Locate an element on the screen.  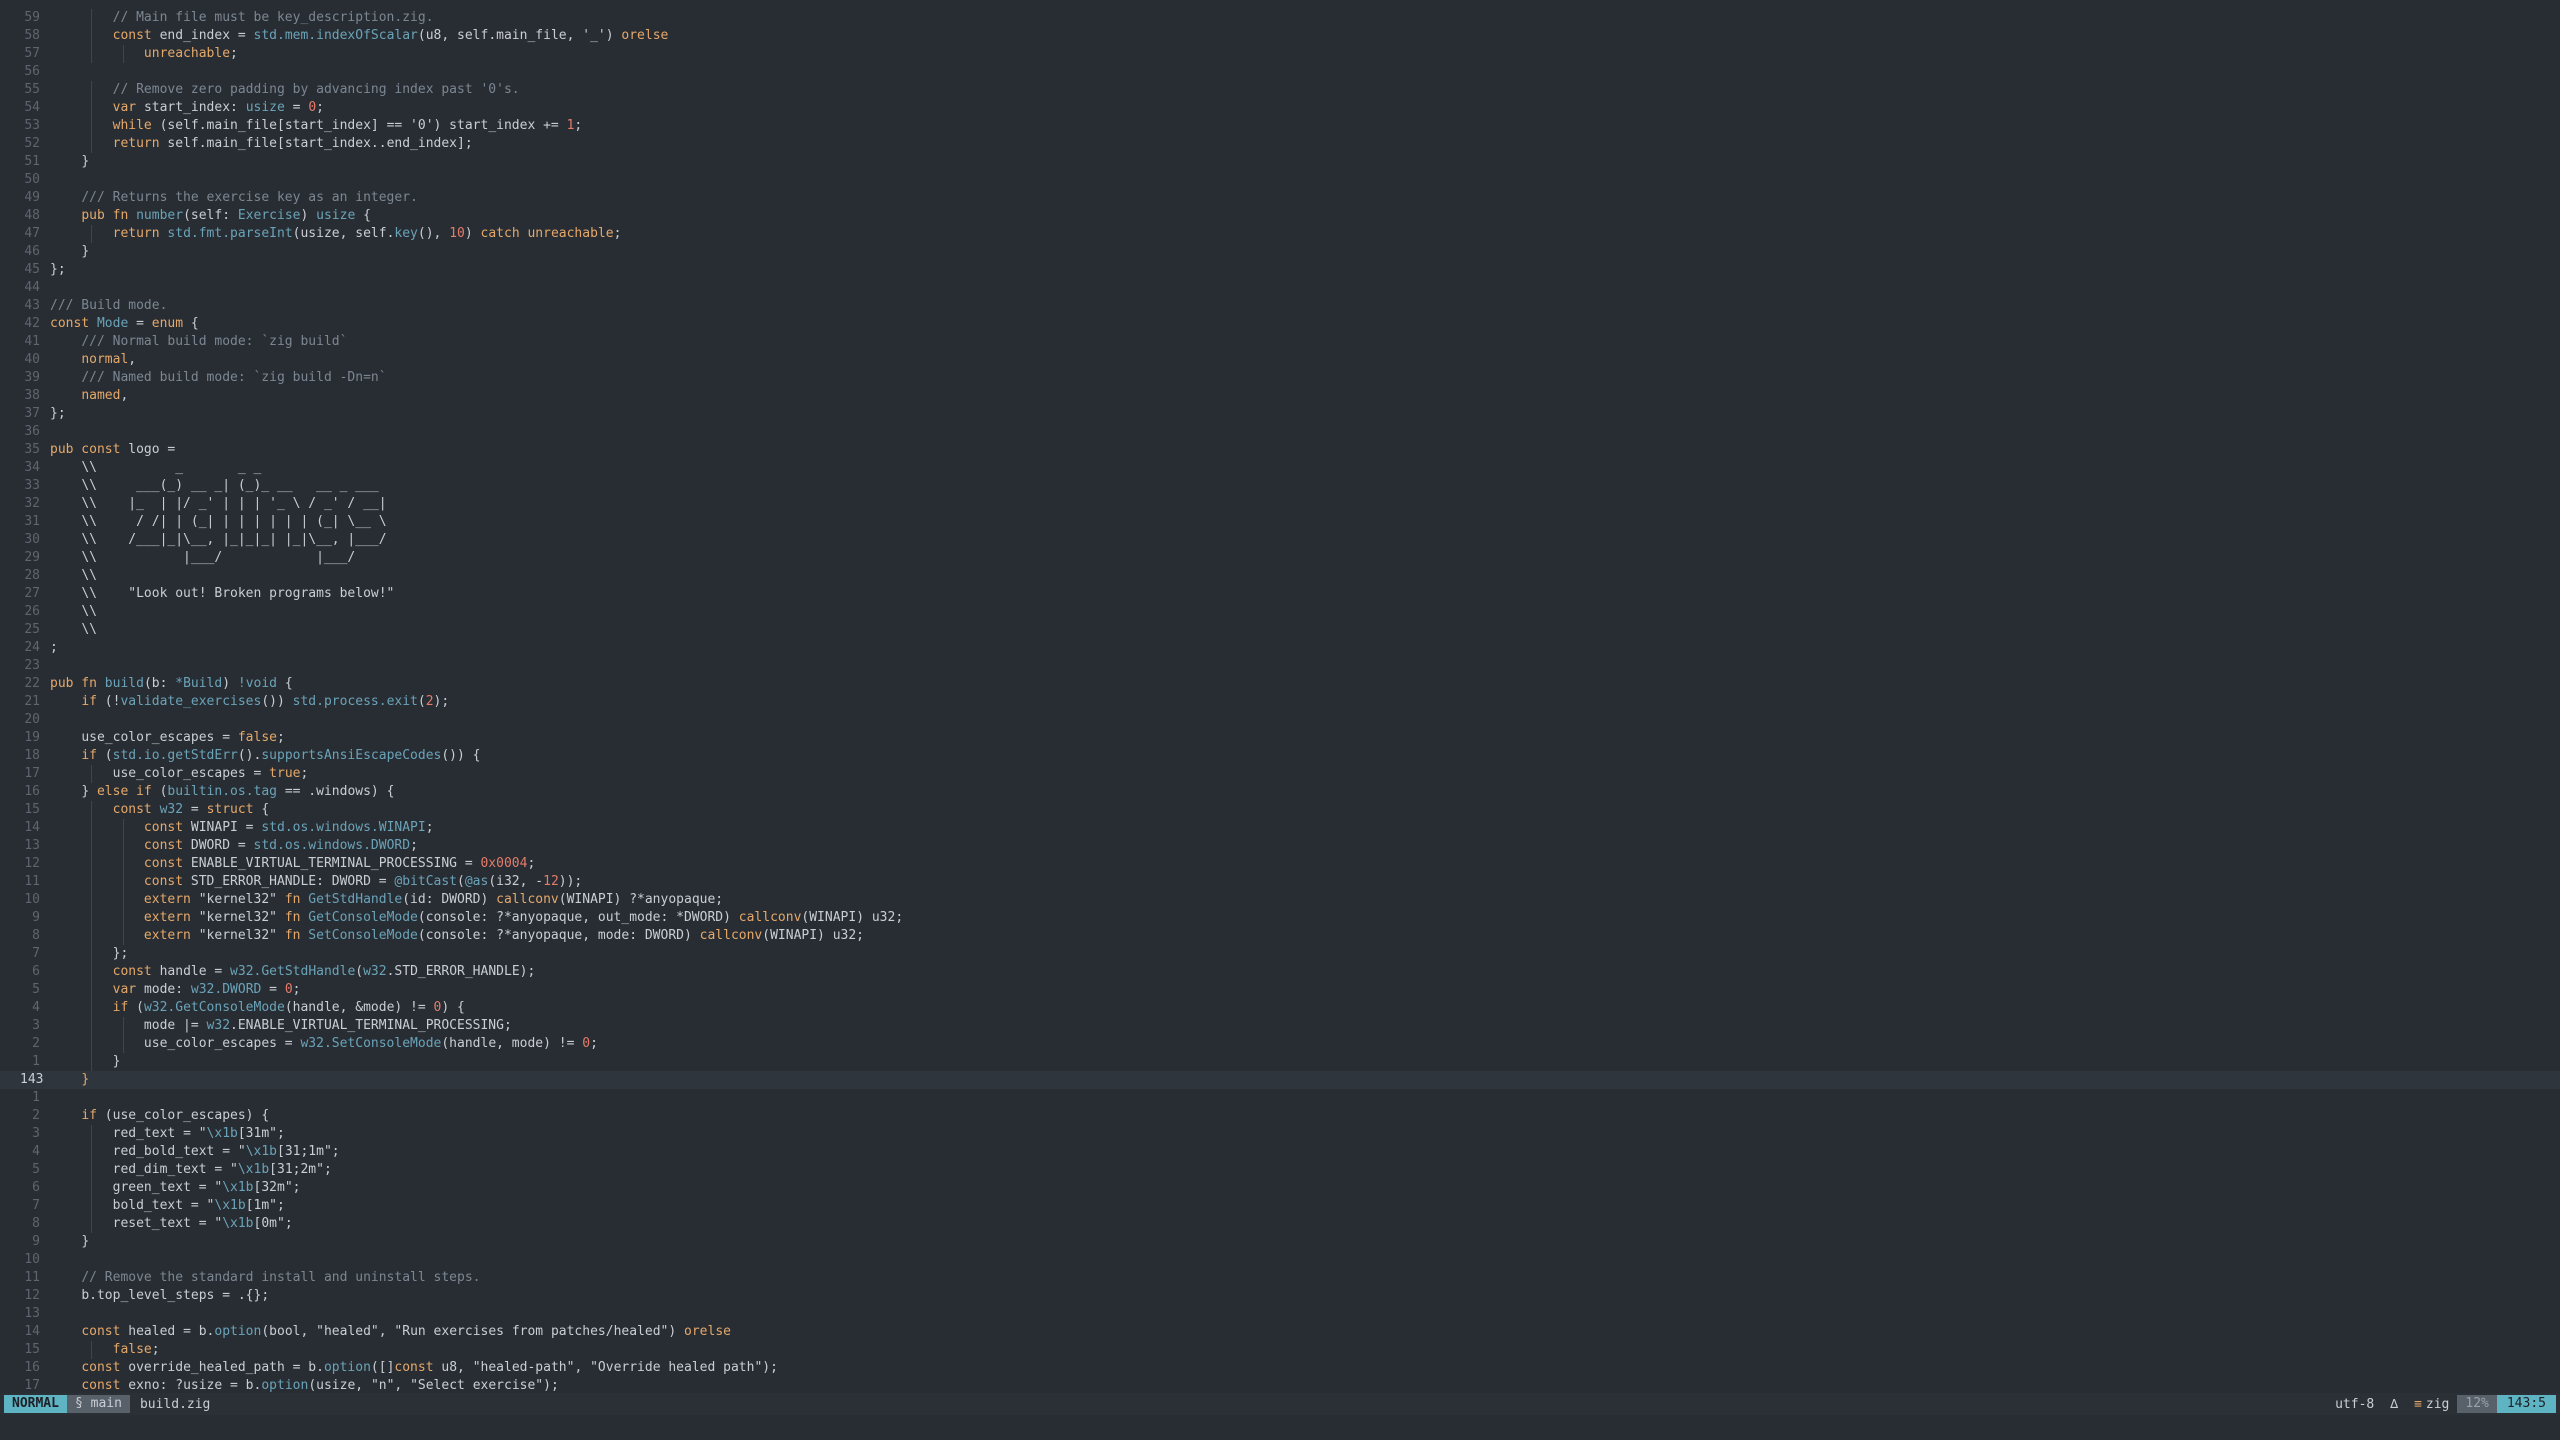
code-line: 48 pub fn number(self: Exercise) usize { is located at coordinates (1280, 216).